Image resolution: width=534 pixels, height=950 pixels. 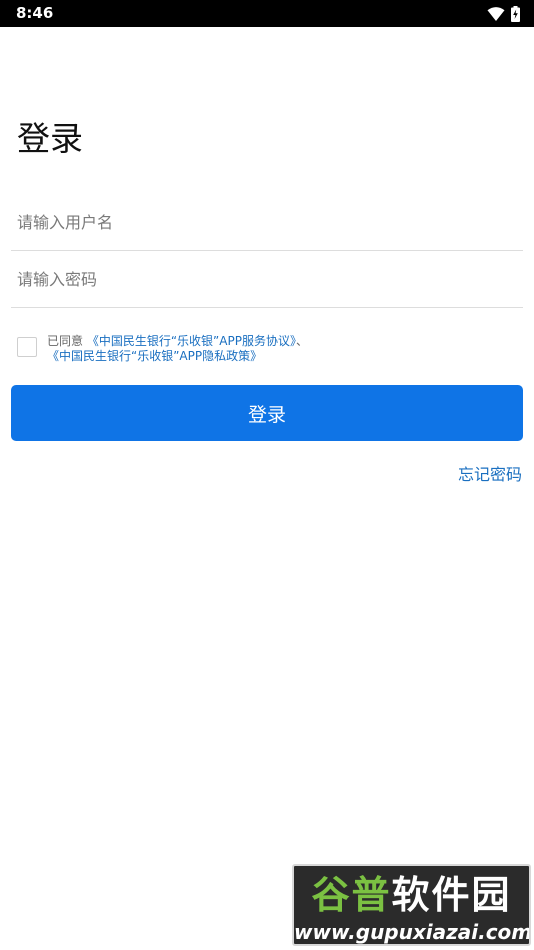 What do you see at coordinates (451, 895) in the screenshot?
I see `watermark-title-part2: 软件园` at bounding box center [451, 895].